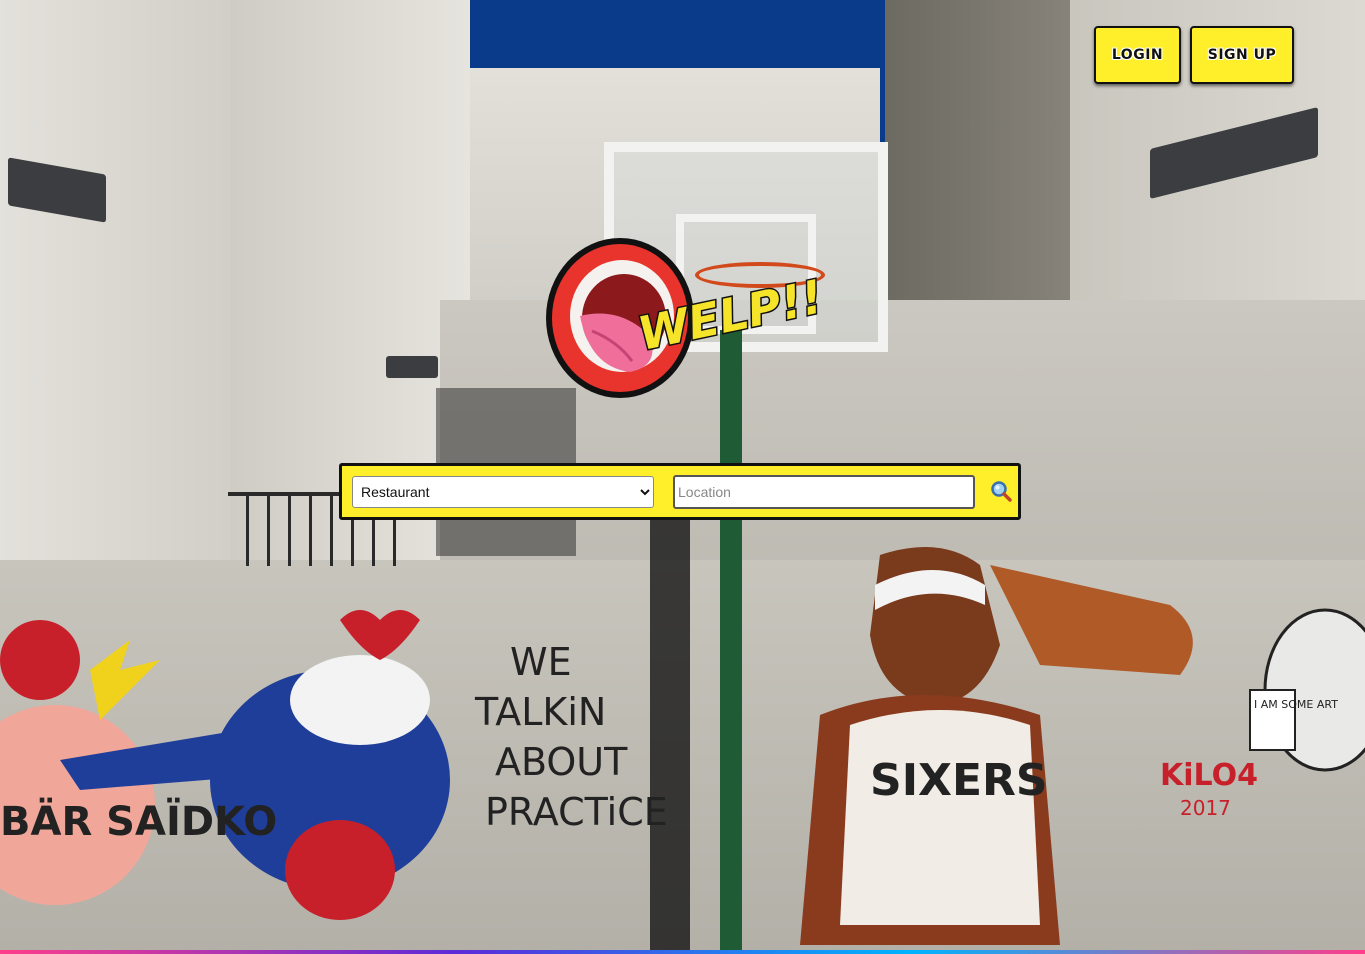 The height and width of the screenshot is (954, 1365). Describe the element at coordinates (541, 662) in the screenshot. I see `graffiti-line-1: WE` at that location.